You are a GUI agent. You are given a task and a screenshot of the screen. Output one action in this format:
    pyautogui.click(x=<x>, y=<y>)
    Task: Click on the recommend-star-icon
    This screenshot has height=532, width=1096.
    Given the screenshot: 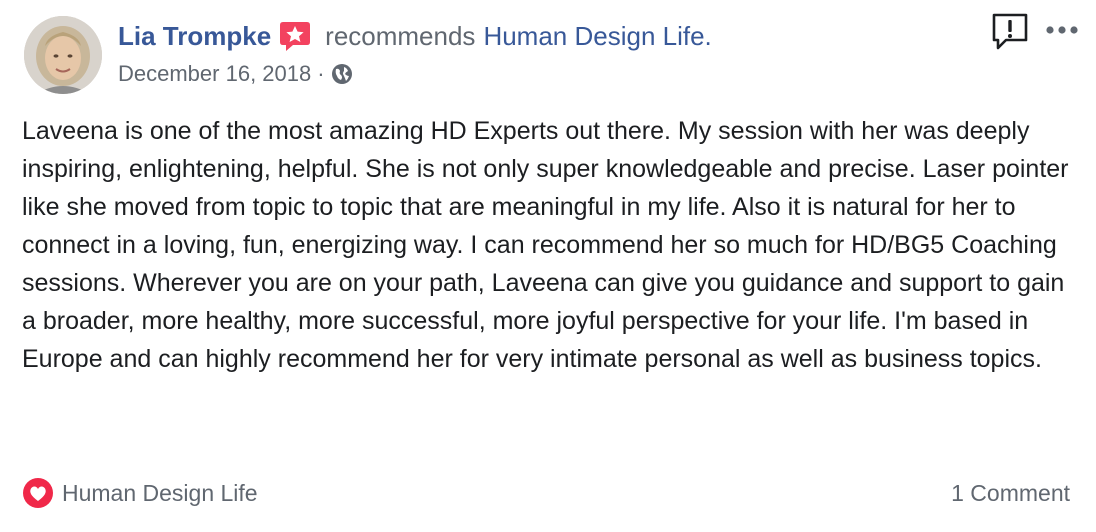 What is the action you would take?
    pyautogui.click(x=295, y=36)
    